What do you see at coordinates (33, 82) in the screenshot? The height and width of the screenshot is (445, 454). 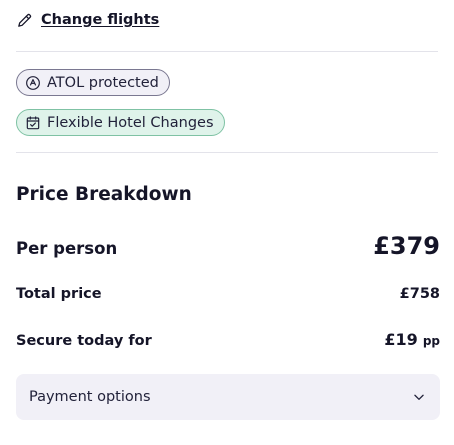 I see `atol-icon` at bounding box center [33, 82].